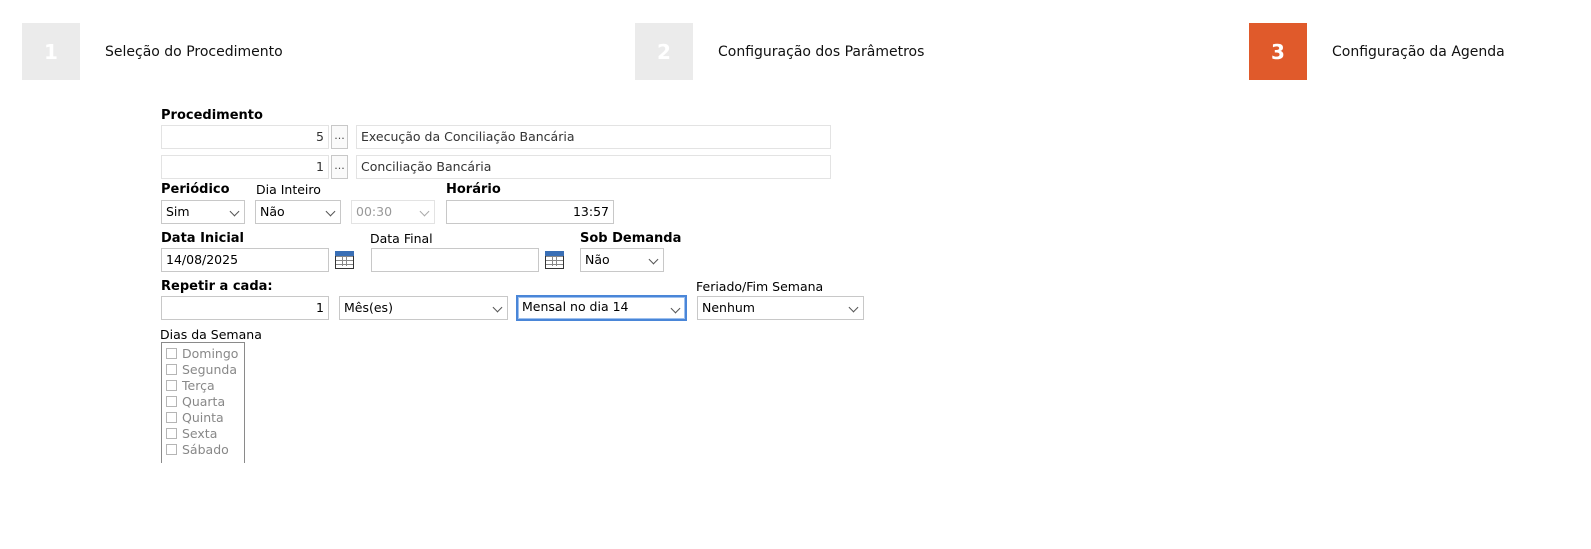 This screenshot has height=549, width=1591. I want to click on feriado-value: Nenhum, so click(728, 307).